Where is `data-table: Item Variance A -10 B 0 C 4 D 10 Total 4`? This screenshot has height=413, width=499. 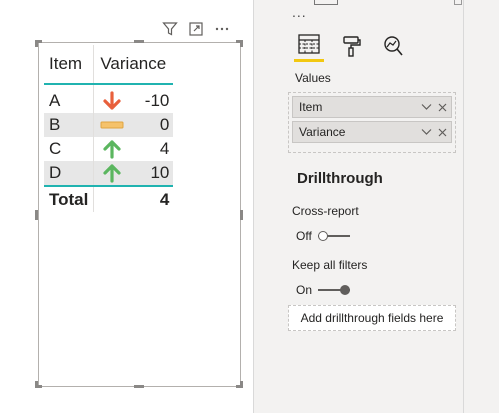 data-table: Item Variance A -10 B 0 C 4 D 10 Total 4 is located at coordinates (109, 128).